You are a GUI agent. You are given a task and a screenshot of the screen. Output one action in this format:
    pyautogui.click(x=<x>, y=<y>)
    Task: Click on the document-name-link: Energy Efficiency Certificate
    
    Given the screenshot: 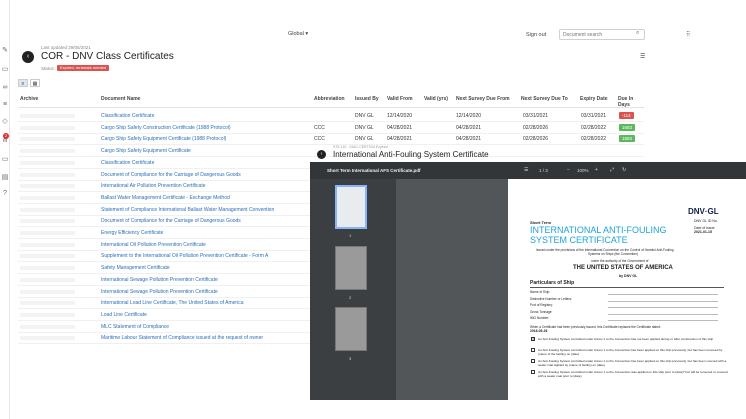 What is the action you would take?
    pyautogui.click(x=132, y=233)
    